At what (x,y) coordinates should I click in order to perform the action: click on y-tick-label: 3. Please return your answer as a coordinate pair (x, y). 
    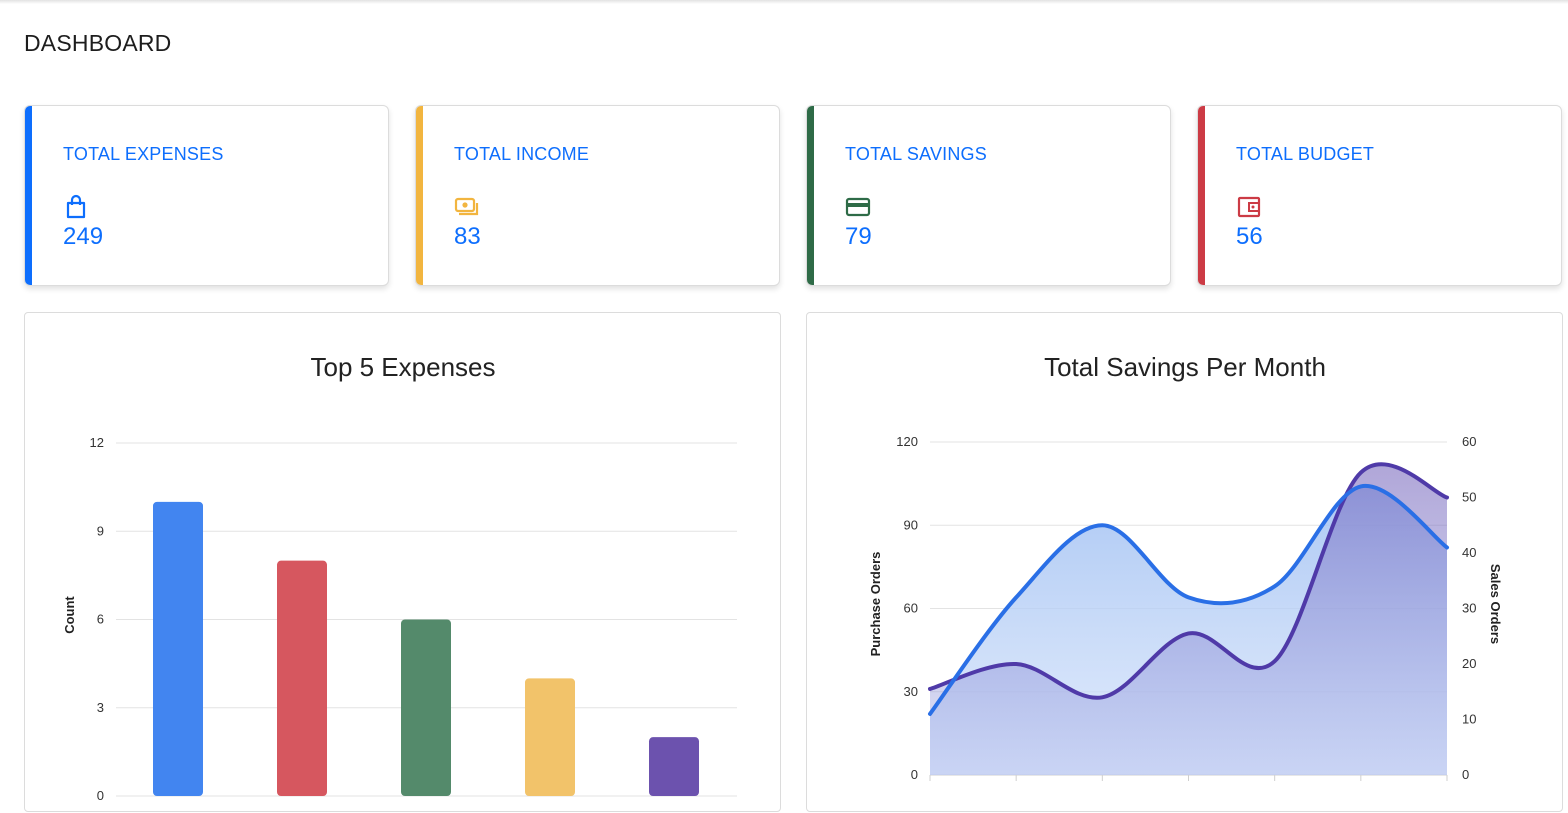
    Looking at the image, I should click on (100, 707).